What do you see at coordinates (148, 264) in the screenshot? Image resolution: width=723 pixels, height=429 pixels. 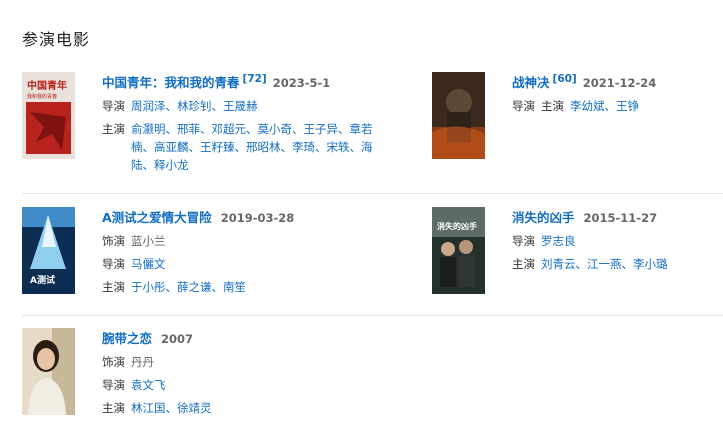 I see `person-link: 马儷文` at bounding box center [148, 264].